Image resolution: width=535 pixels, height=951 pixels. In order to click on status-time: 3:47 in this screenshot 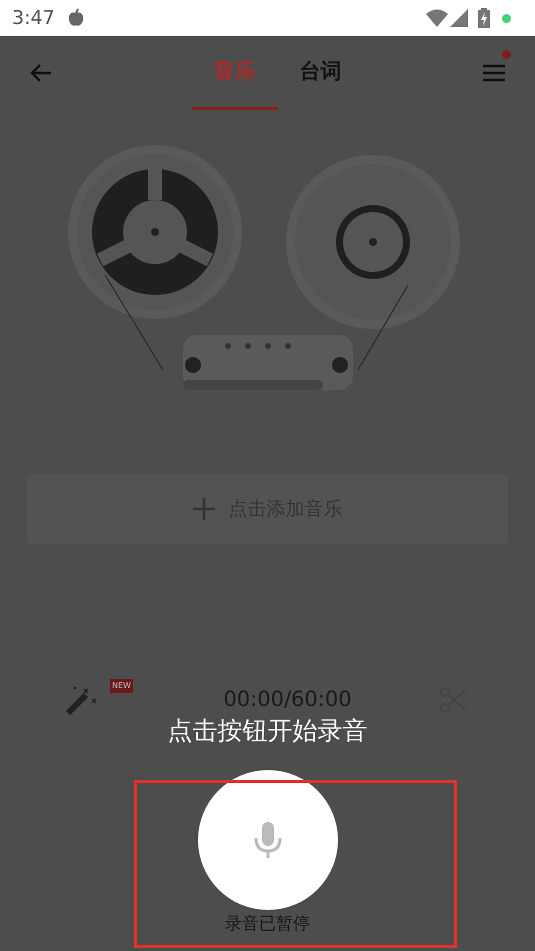, I will do `click(33, 18)`.